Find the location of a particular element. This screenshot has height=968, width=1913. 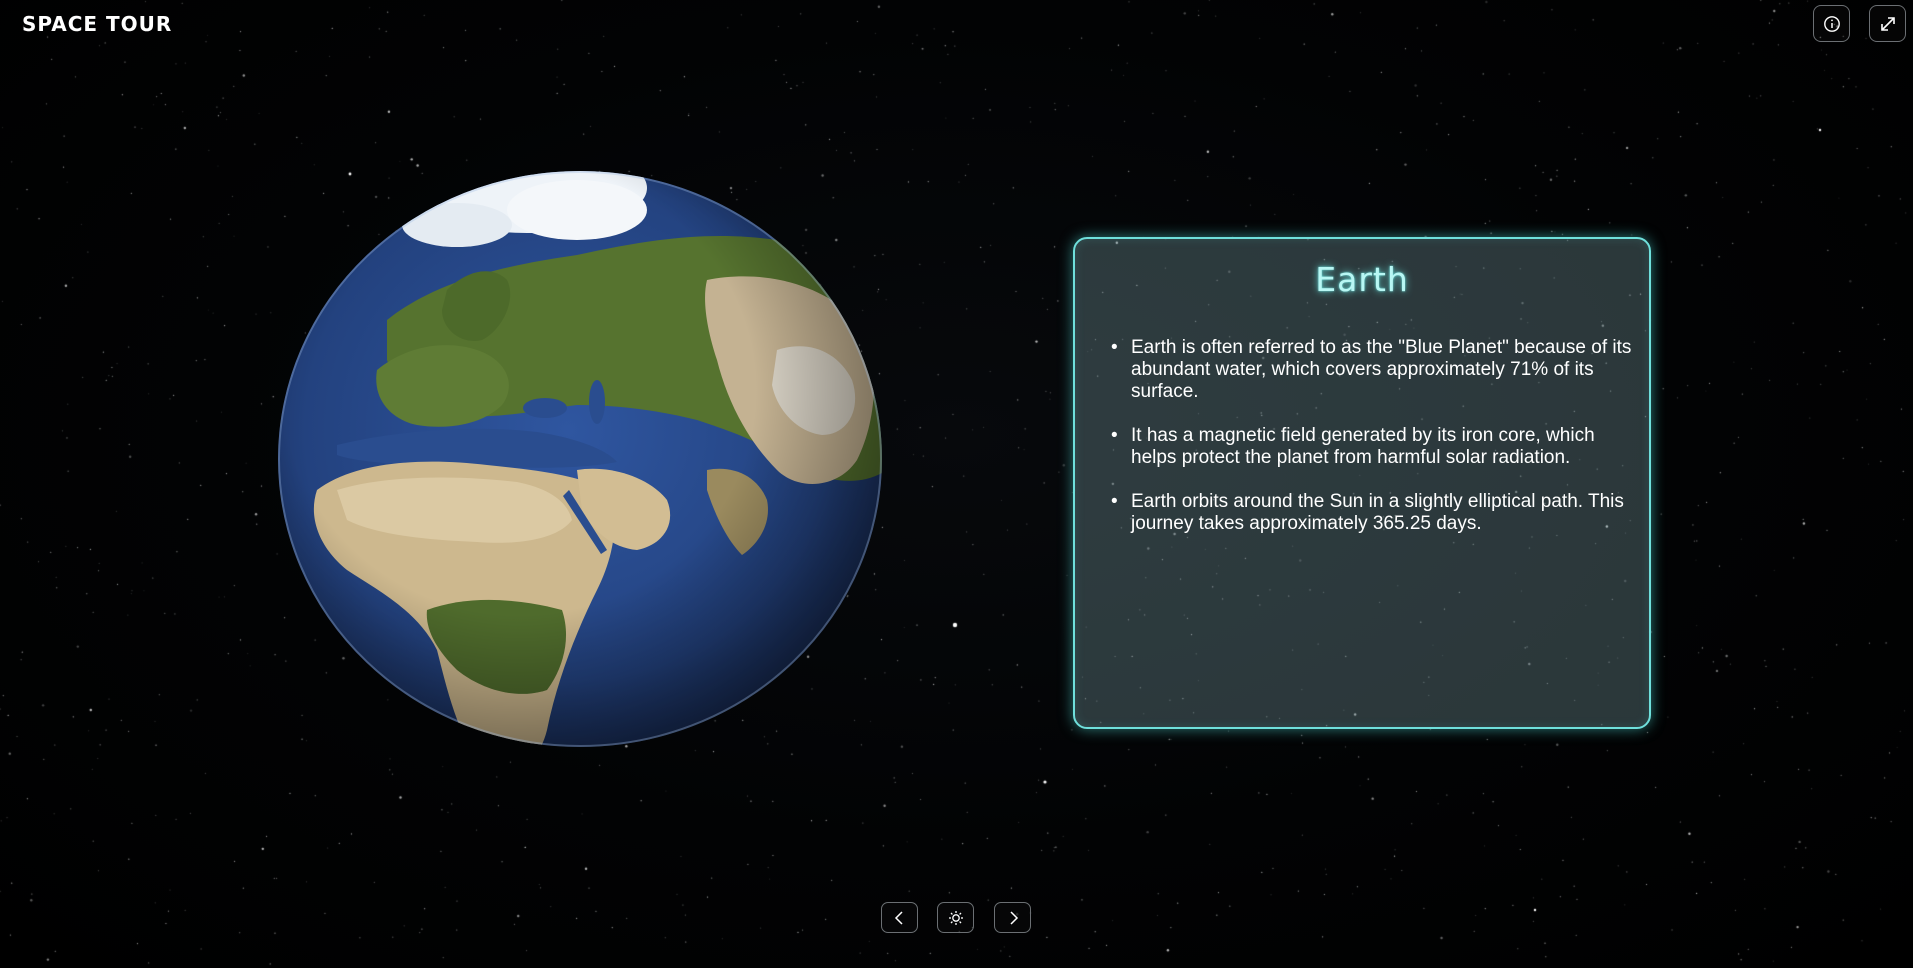

previous-planet-button is located at coordinates (899, 917).